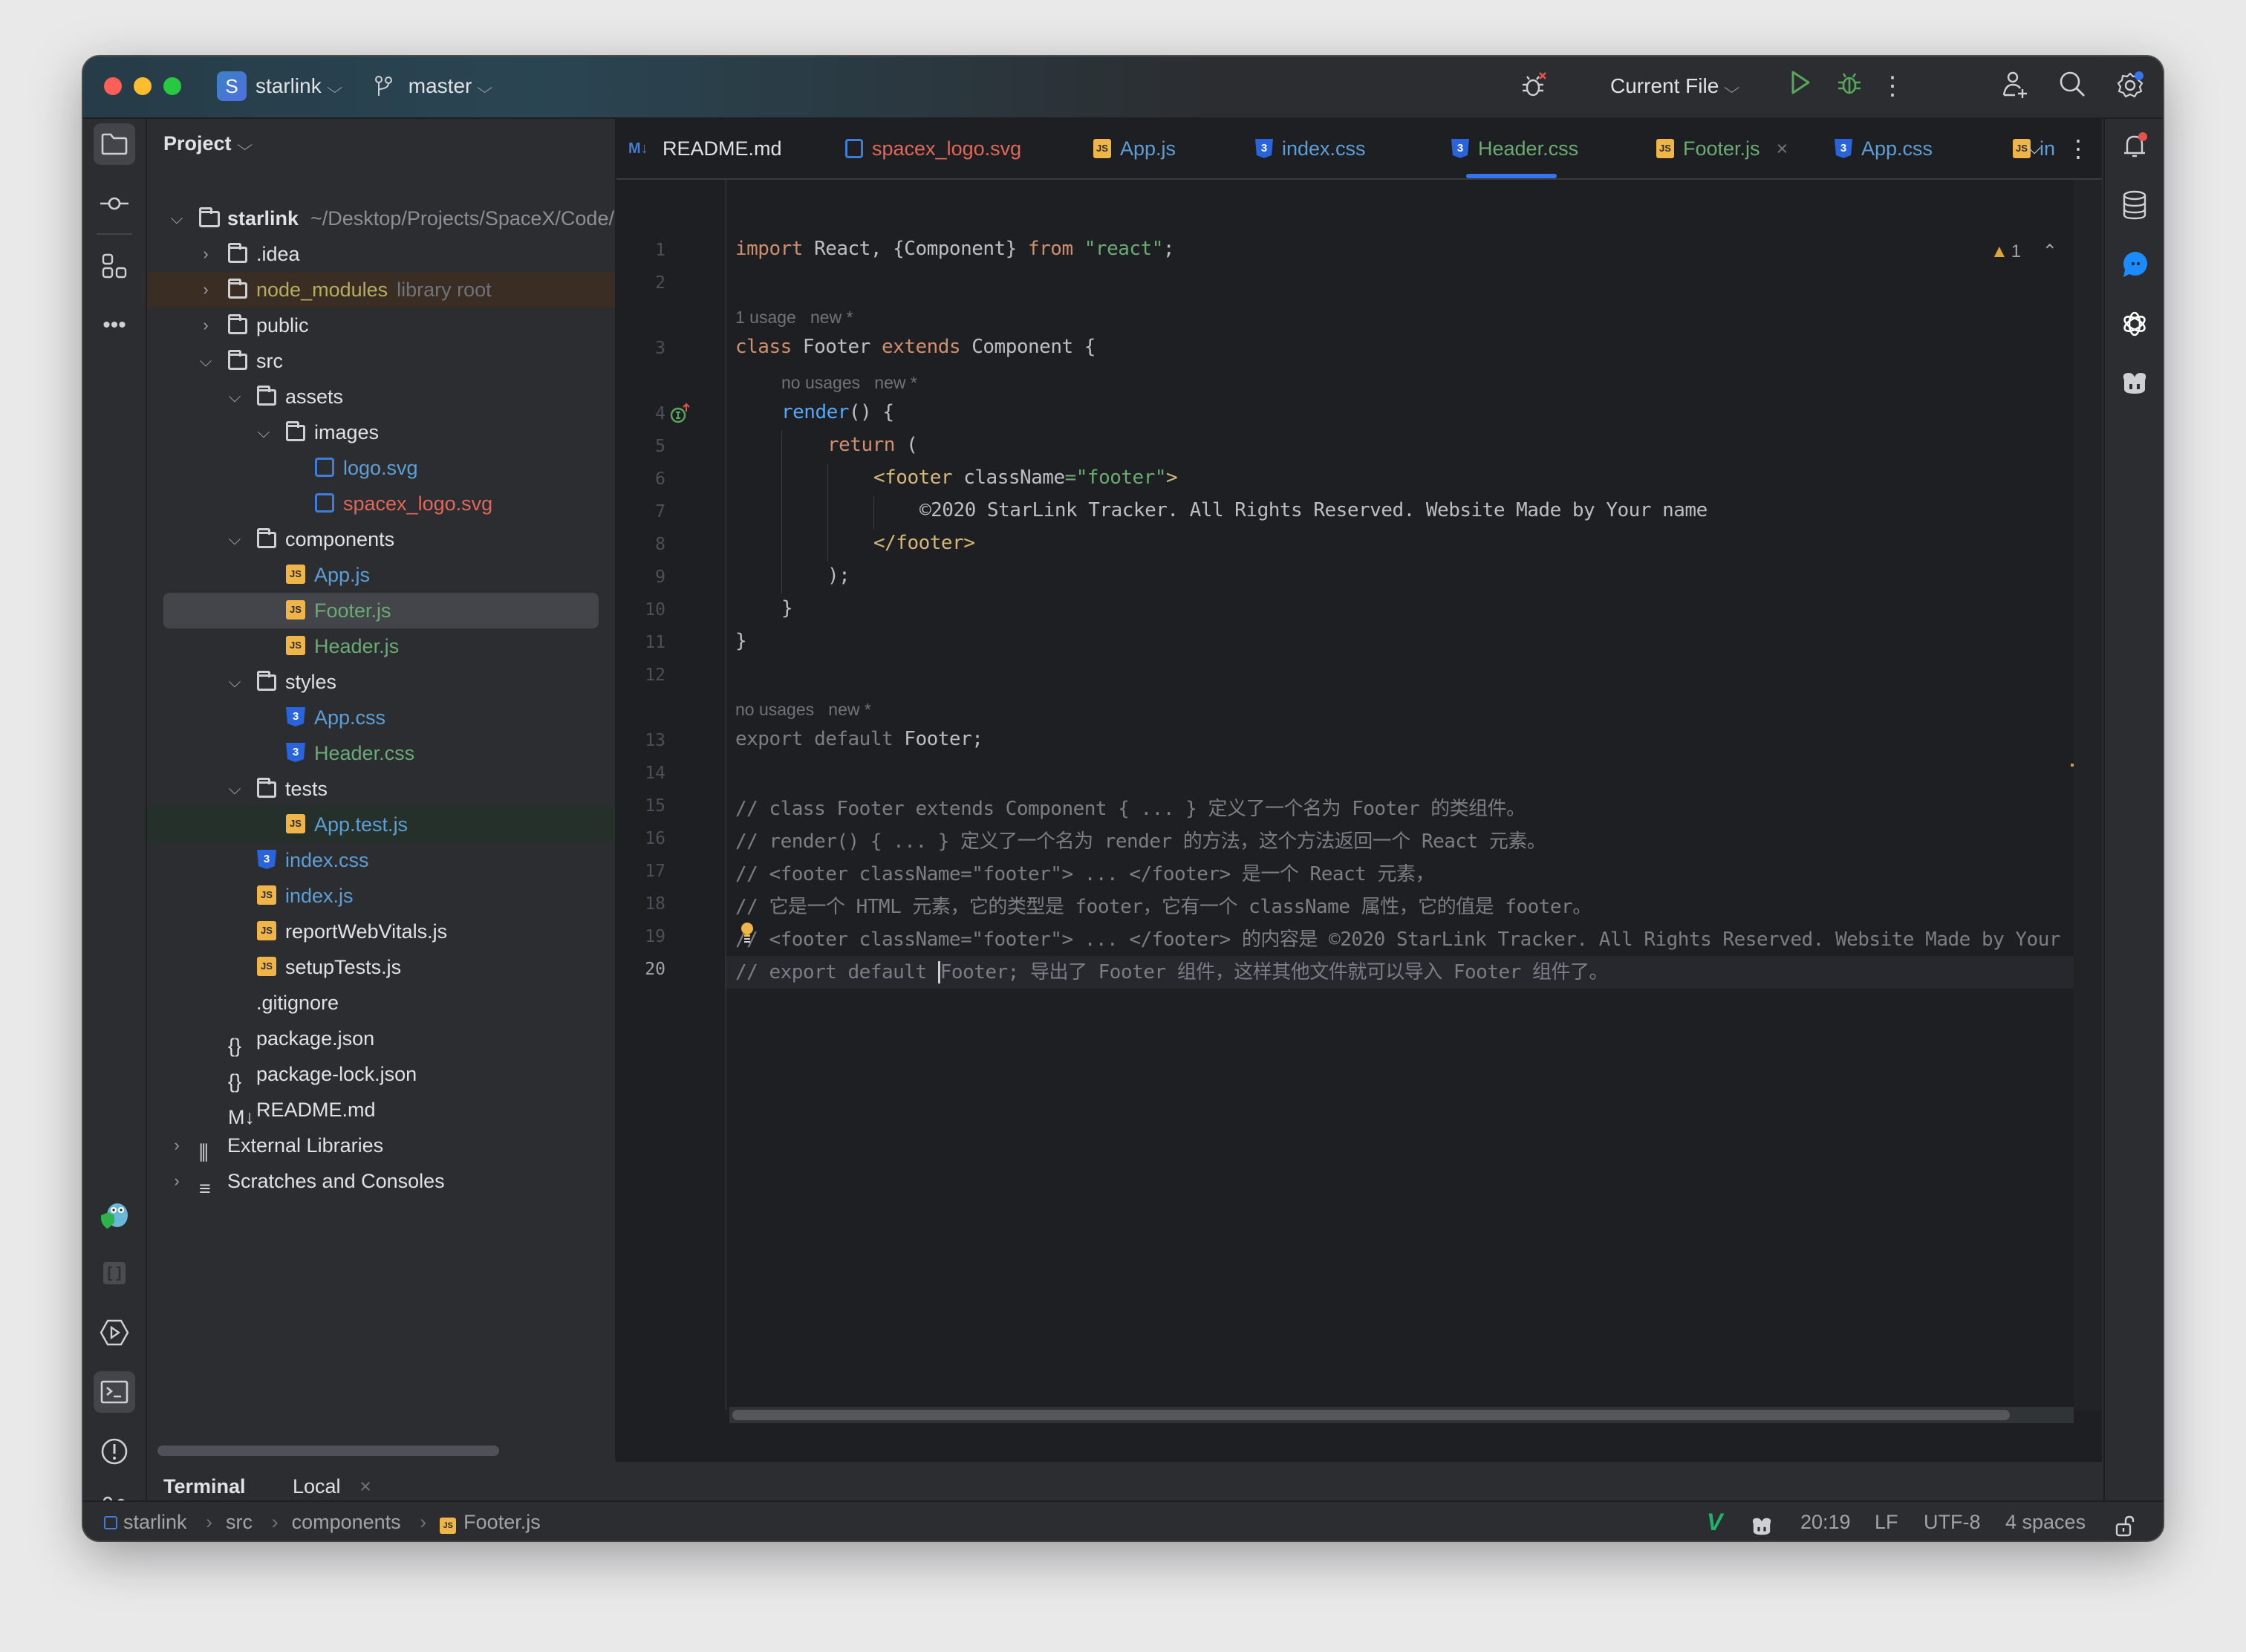  Describe the element at coordinates (328, 1451) in the screenshot. I see `tree-horizontal-scrollbar` at that location.